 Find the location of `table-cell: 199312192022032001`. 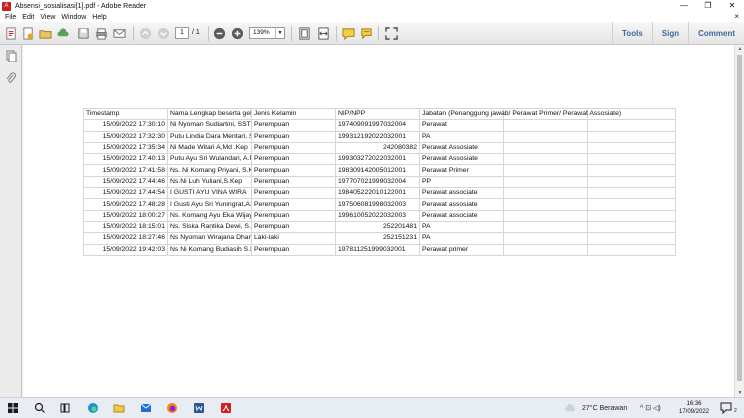

table-cell: 199312192022032001 is located at coordinates (377, 136).